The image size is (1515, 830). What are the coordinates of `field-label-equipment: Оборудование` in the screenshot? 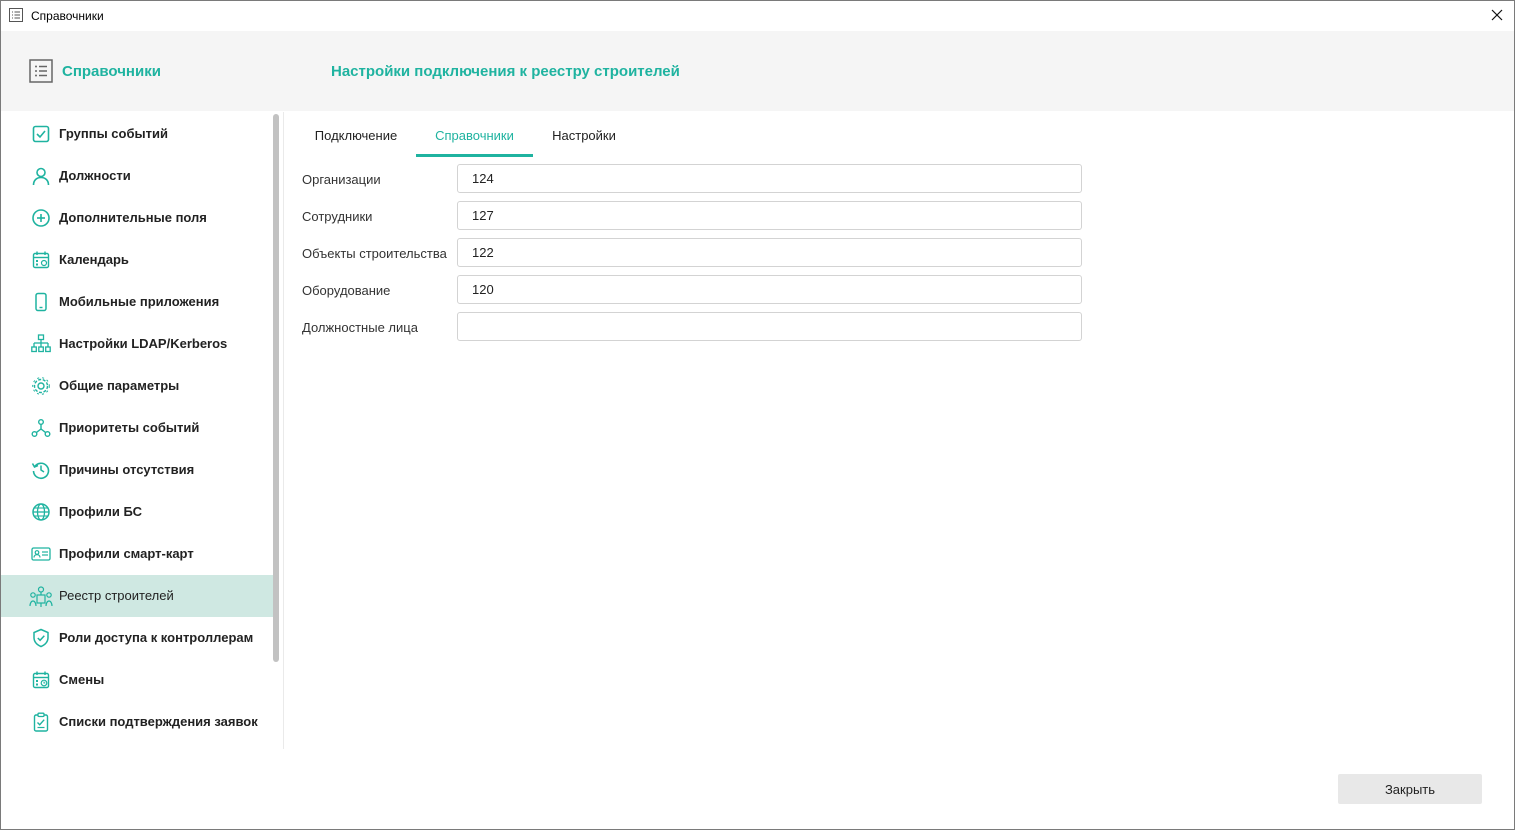 It's located at (346, 290).